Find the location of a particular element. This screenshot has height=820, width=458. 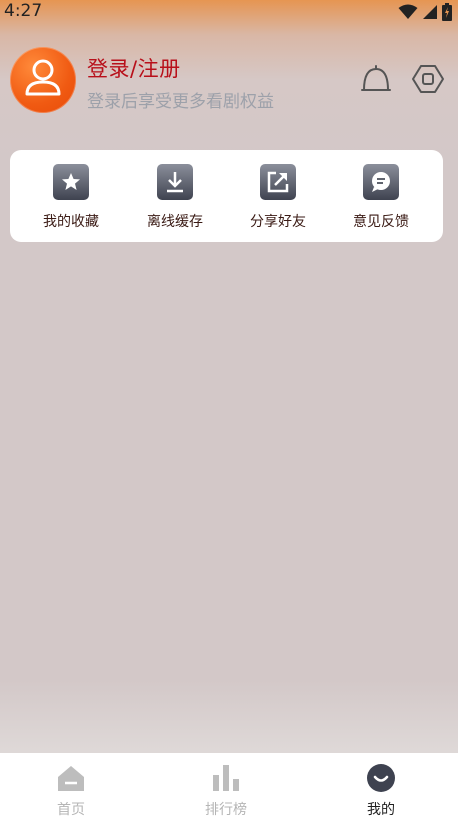

feedback-button: 意见反馈 is located at coordinates (381, 199).